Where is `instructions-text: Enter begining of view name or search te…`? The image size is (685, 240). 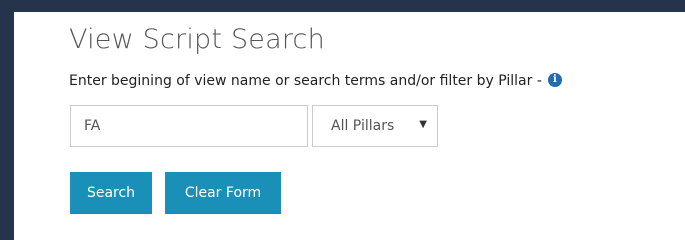 instructions-text: Enter begining of view name or search te… is located at coordinates (315, 81).